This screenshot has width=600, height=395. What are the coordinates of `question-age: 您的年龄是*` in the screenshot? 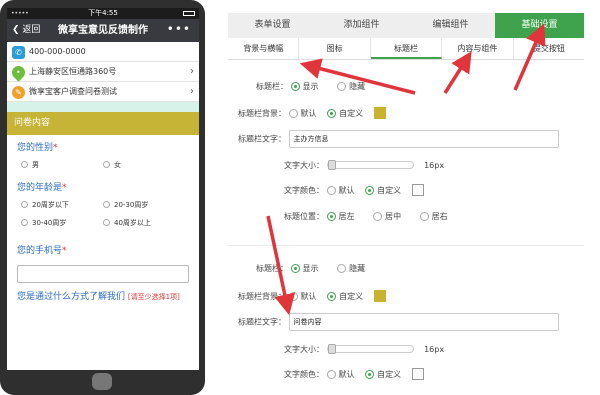 It's located at (103, 184).